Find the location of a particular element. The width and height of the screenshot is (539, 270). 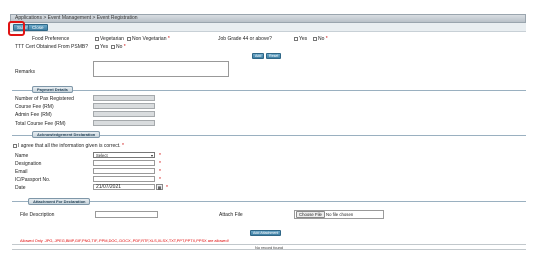

no-record-row: No record found is located at coordinates (269, 247).